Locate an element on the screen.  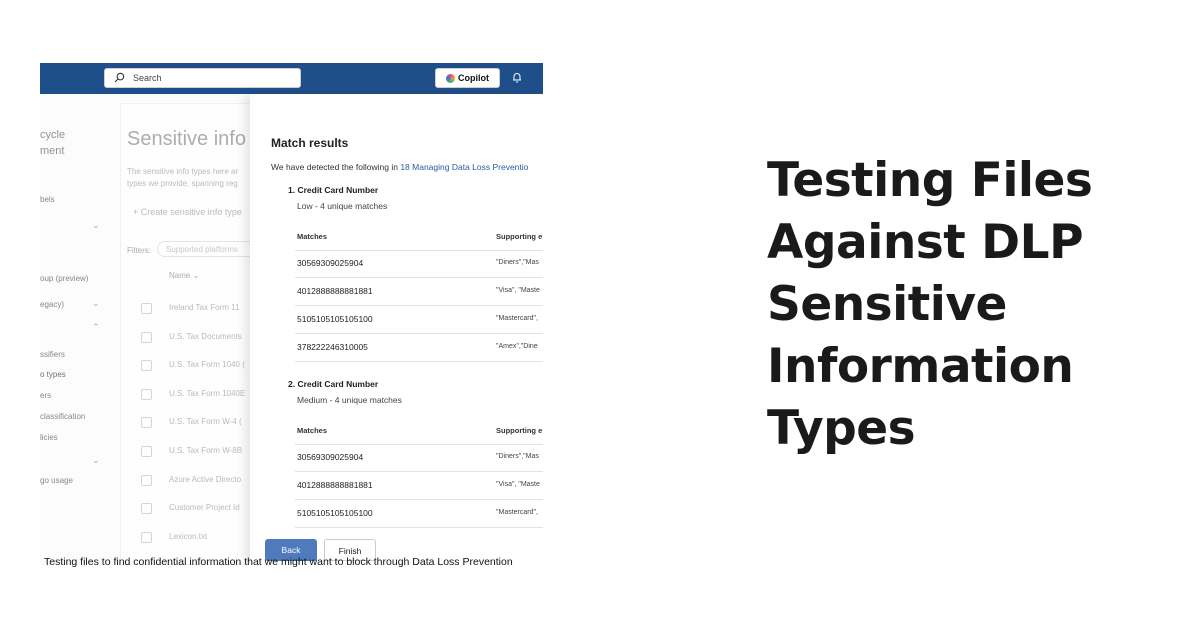
page-description: The sensitive info types here ar is located at coordinates (183, 171).